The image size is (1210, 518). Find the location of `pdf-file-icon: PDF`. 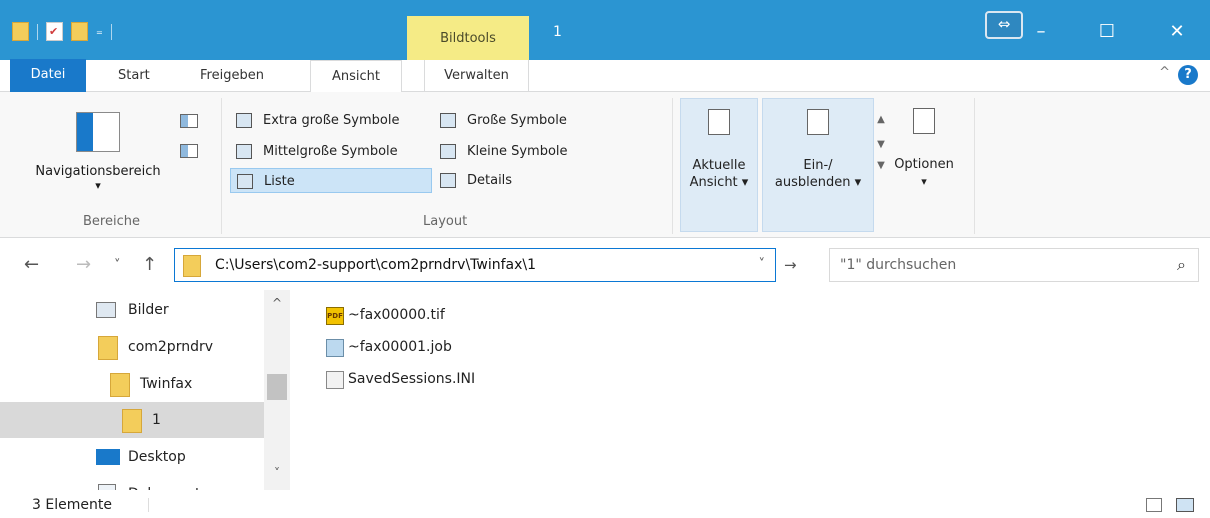

pdf-file-icon: PDF is located at coordinates (335, 316).